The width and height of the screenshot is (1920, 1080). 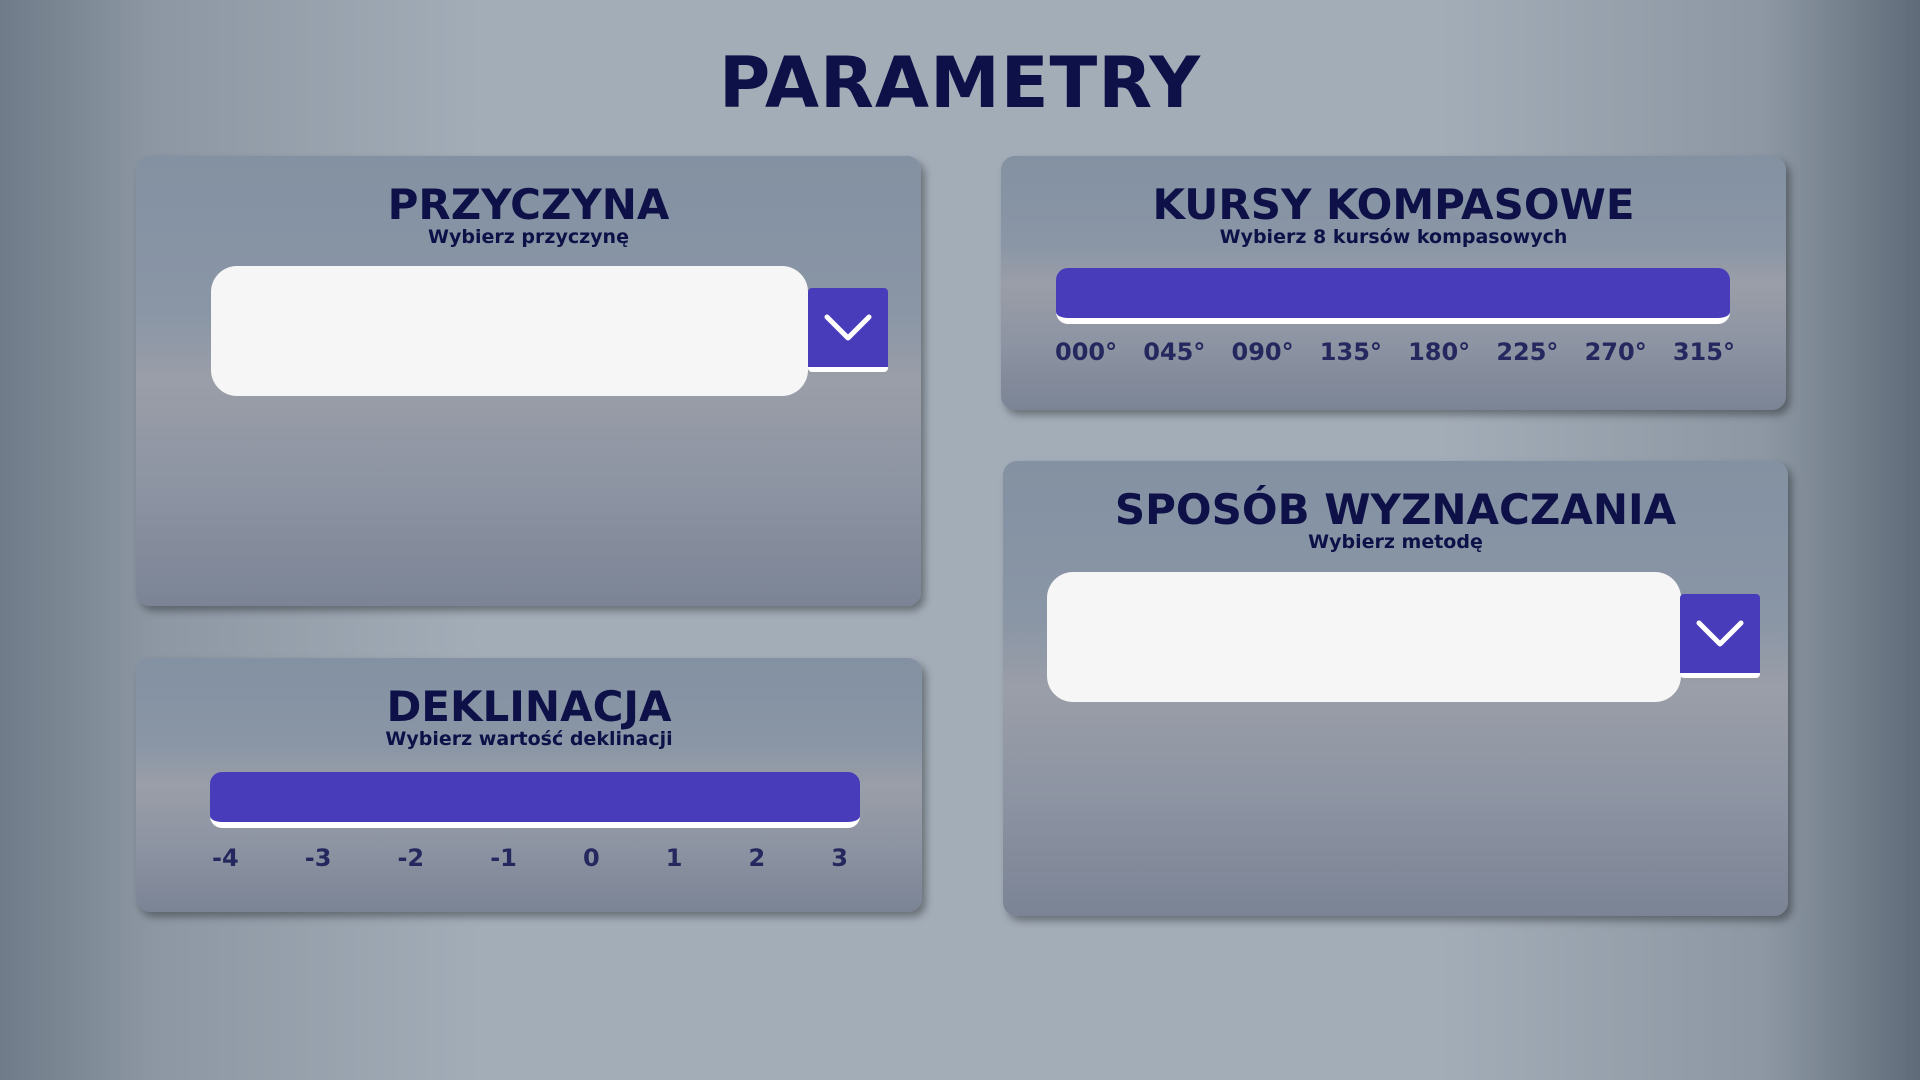 I want to click on kursy-tick: 180°, so click(x=1439, y=352).